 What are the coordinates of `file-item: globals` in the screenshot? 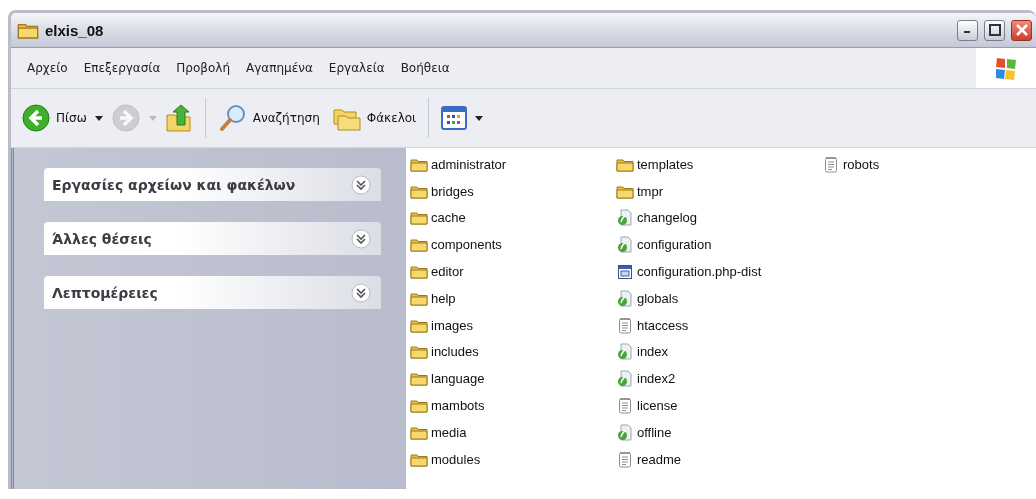 It's located at (719, 298).